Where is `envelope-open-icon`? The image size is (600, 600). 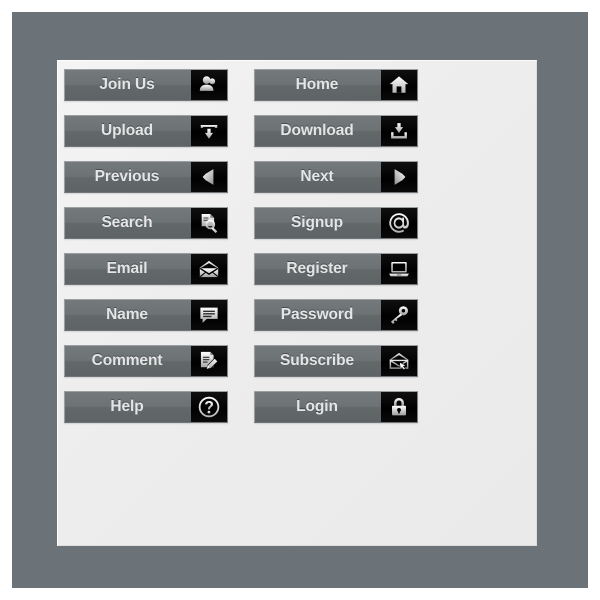
envelope-open-icon is located at coordinates (209, 269).